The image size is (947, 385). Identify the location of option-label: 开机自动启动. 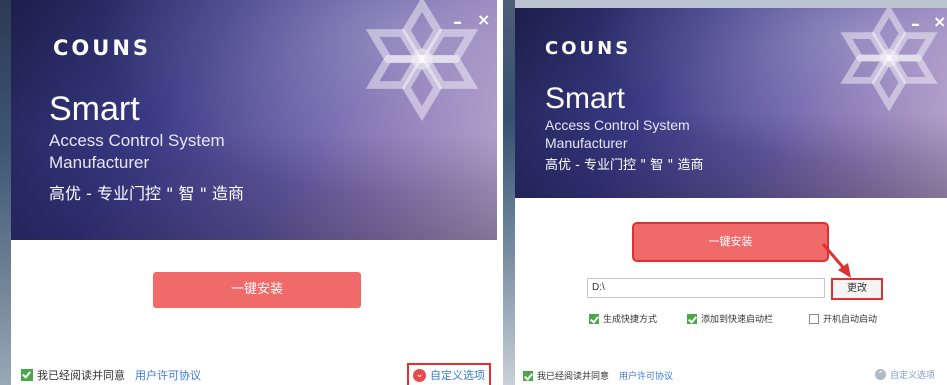
(850, 320).